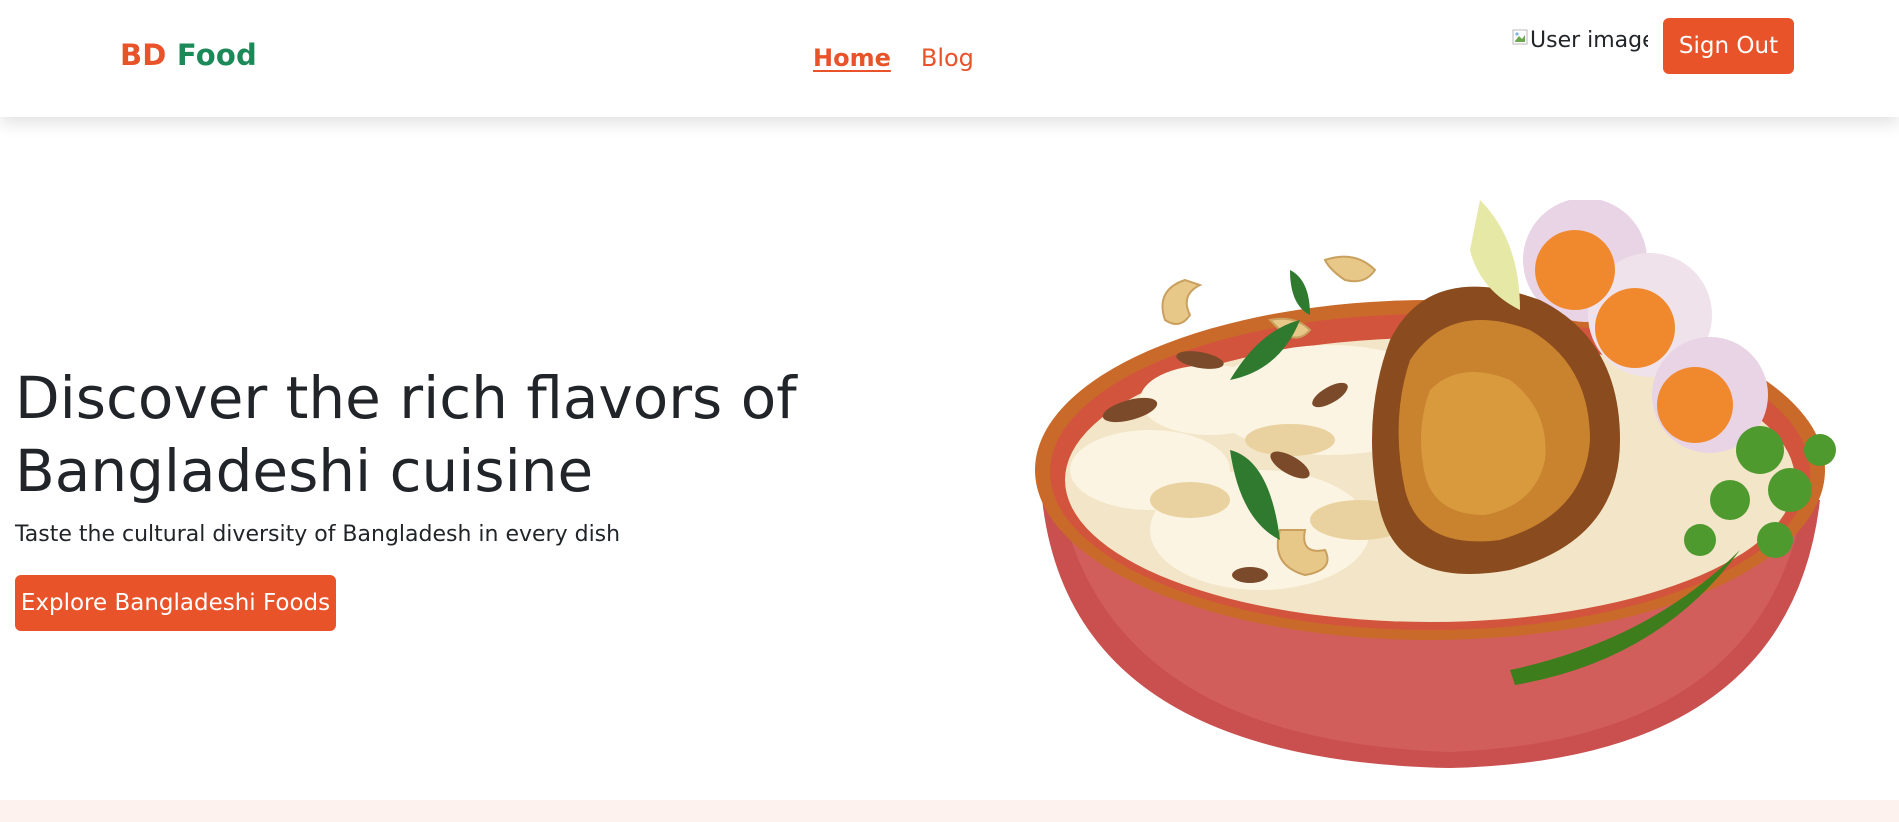  I want to click on broken-image-icon, so click(1520, 37).